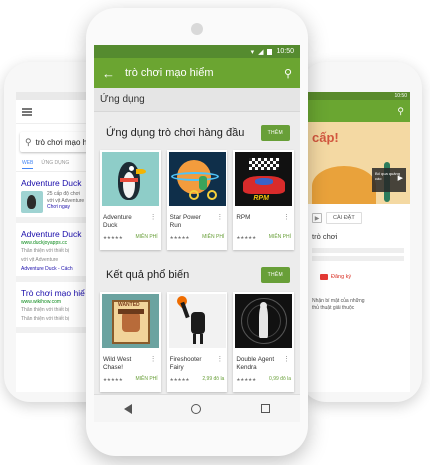 This screenshot has width=430, height=465. Describe the element at coordinates (59, 207) in the screenshot. I see `result-line: Chơi ngay` at that location.